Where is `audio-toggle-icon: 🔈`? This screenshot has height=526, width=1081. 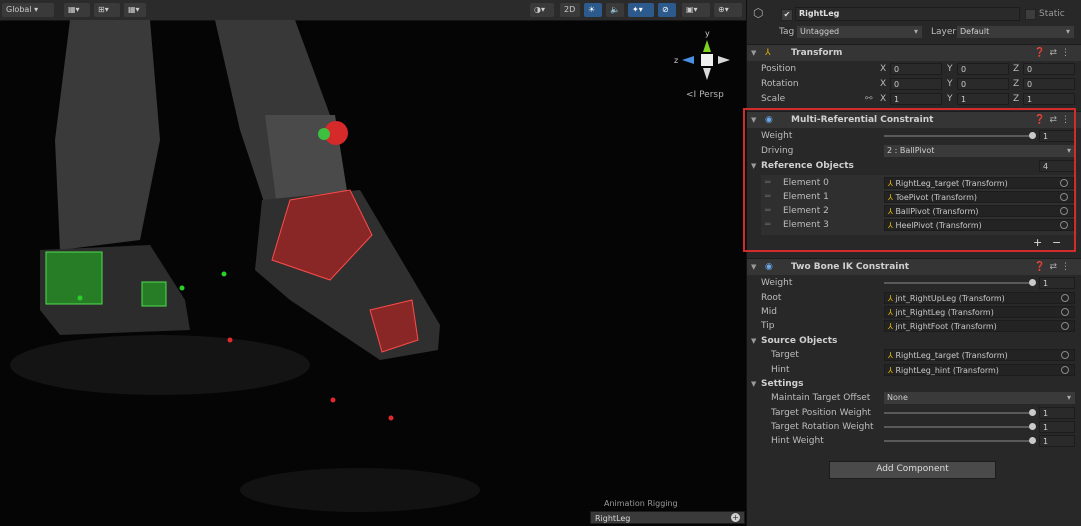
audio-toggle-icon: 🔈 is located at coordinates (615, 10).